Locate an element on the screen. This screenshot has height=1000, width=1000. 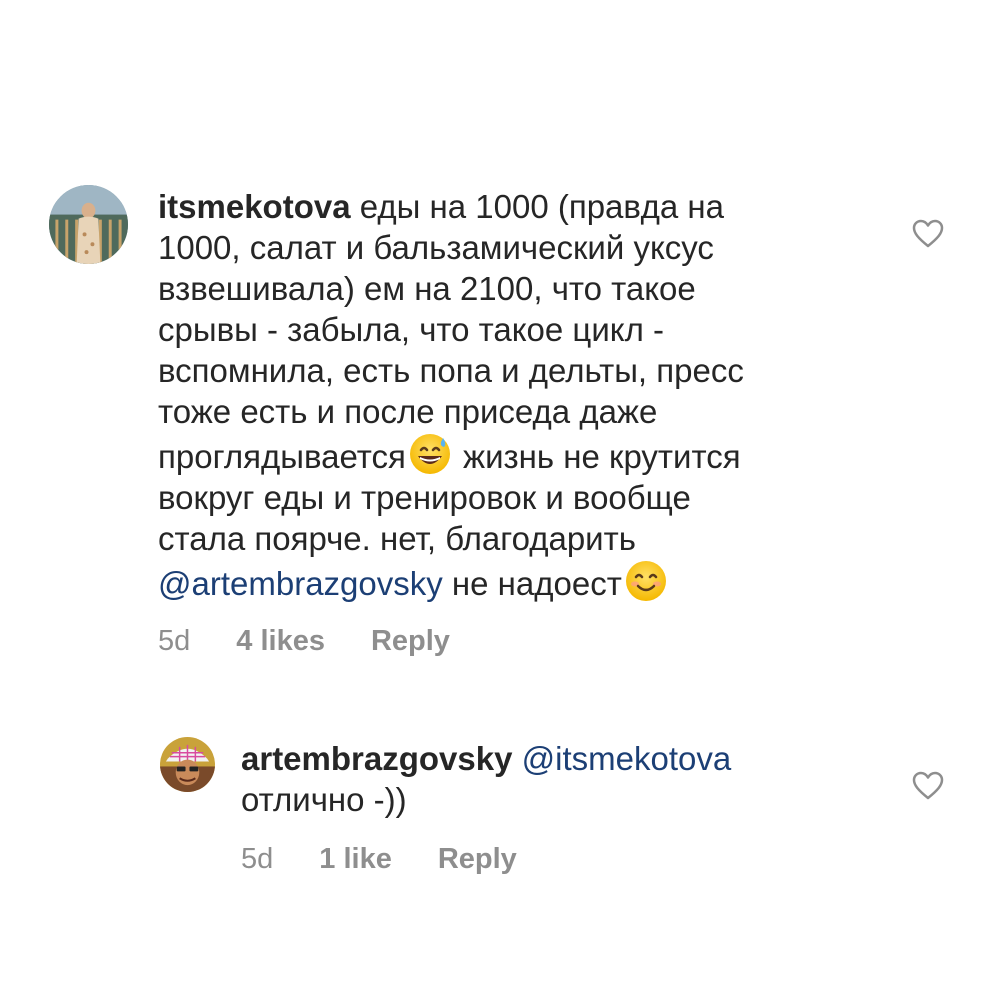
likes-count: 1 like is located at coordinates (355, 859).